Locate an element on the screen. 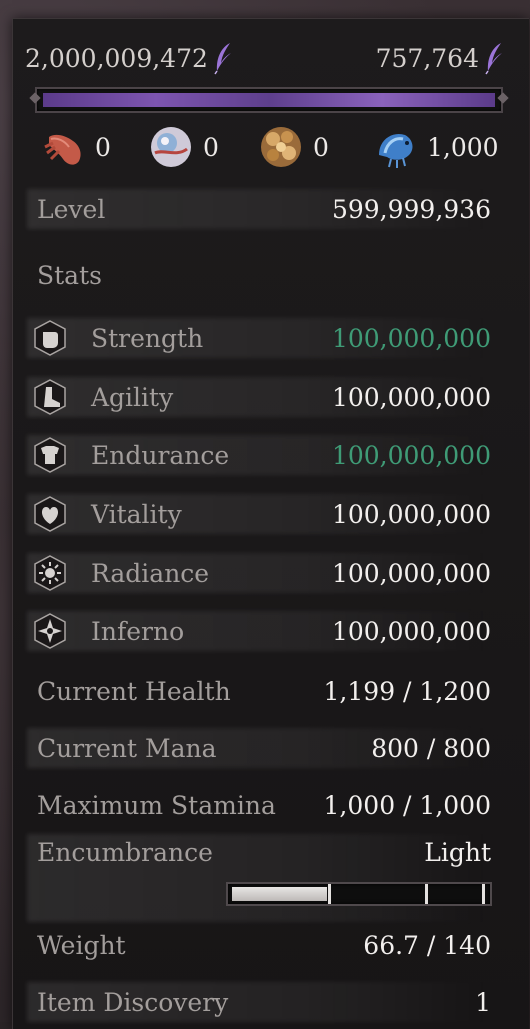  currency-right: 757,764 is located at coordinates (440, 58).